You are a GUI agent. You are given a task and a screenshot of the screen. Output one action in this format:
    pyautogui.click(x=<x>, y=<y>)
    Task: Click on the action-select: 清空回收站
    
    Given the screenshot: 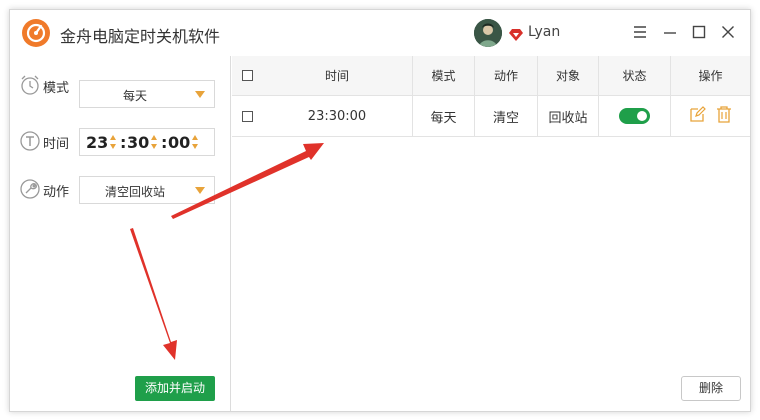 What is the action you would take?
    pyautogui.click(x=147, y=190)
    